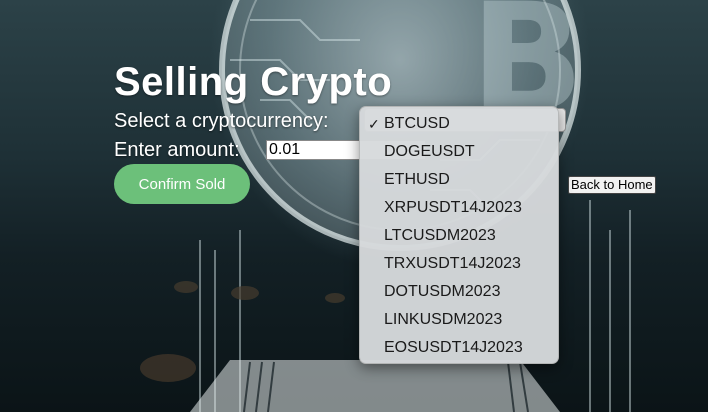  What do you see at coordinates (440, 235) in the screenshot?
I see `option-label: LTCUSDM2023` at bounding box center [440, 235].